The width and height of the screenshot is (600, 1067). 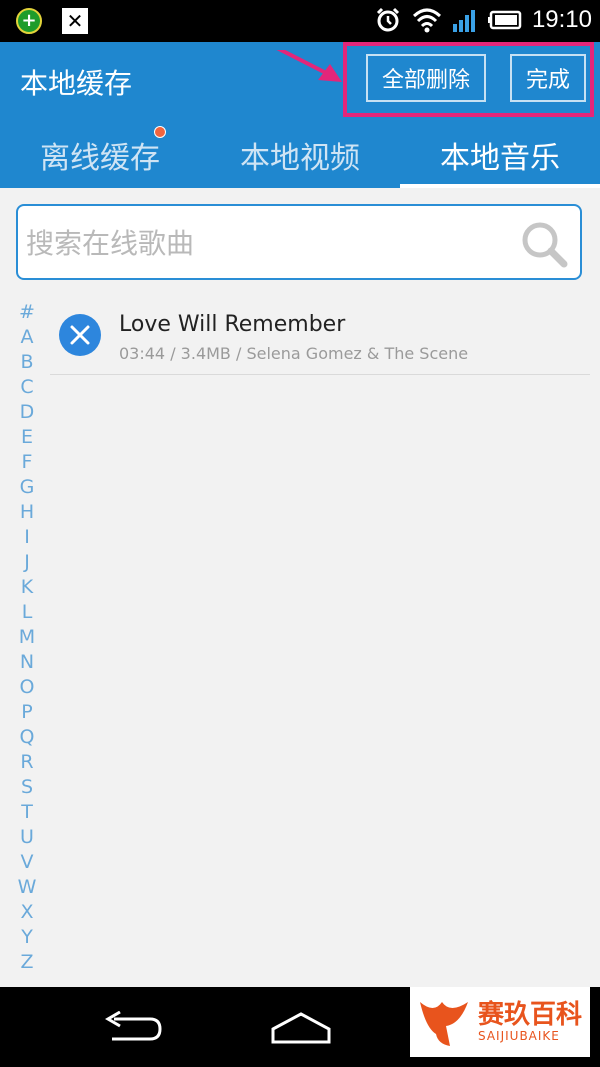 I want to click on index-letter: J, so click(x=27, y=562).